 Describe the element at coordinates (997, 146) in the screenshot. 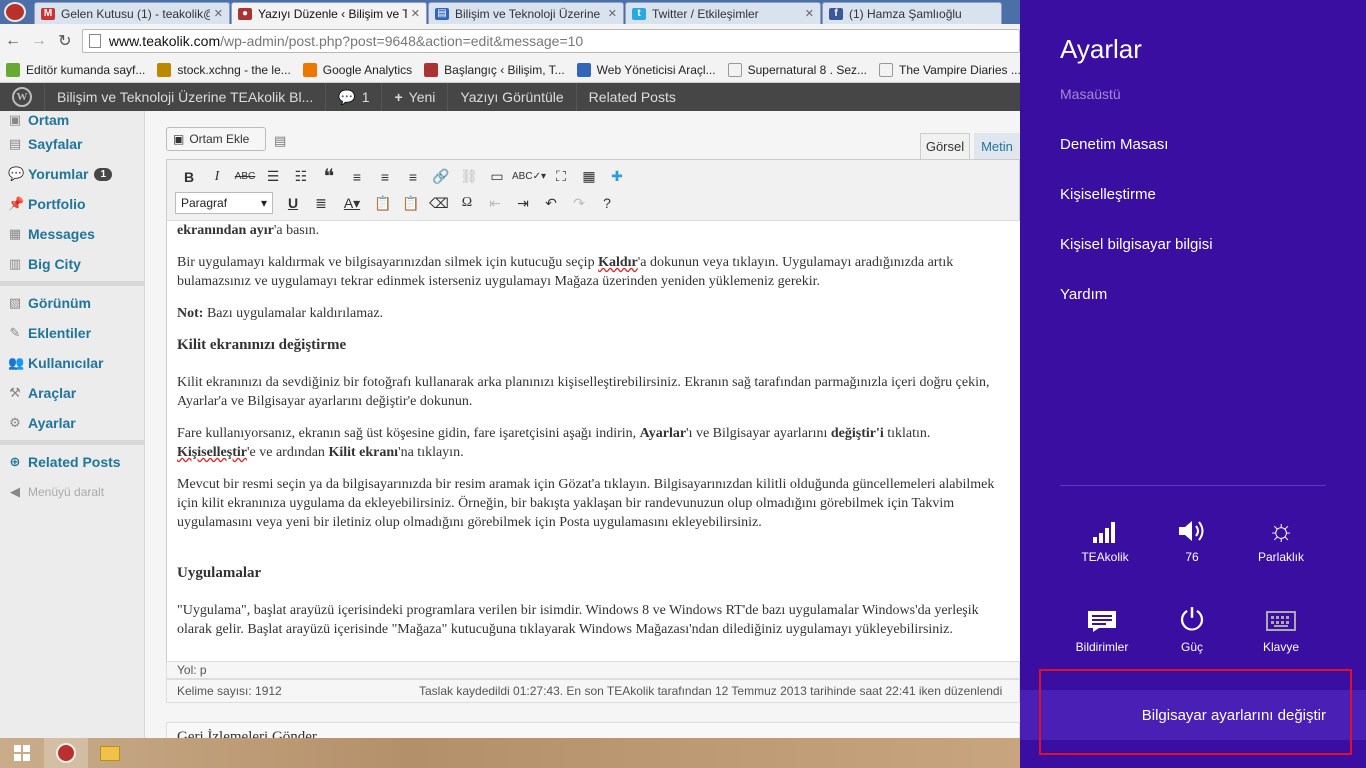

I see `tab-text: Metin` at that location.